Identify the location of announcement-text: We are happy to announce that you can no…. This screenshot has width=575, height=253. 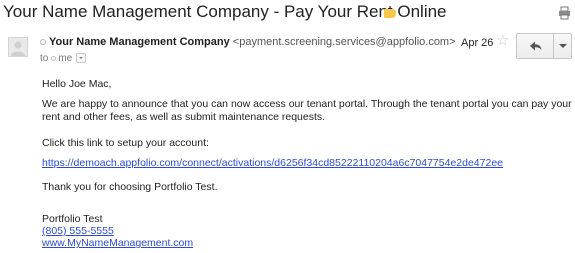
(307, 110).